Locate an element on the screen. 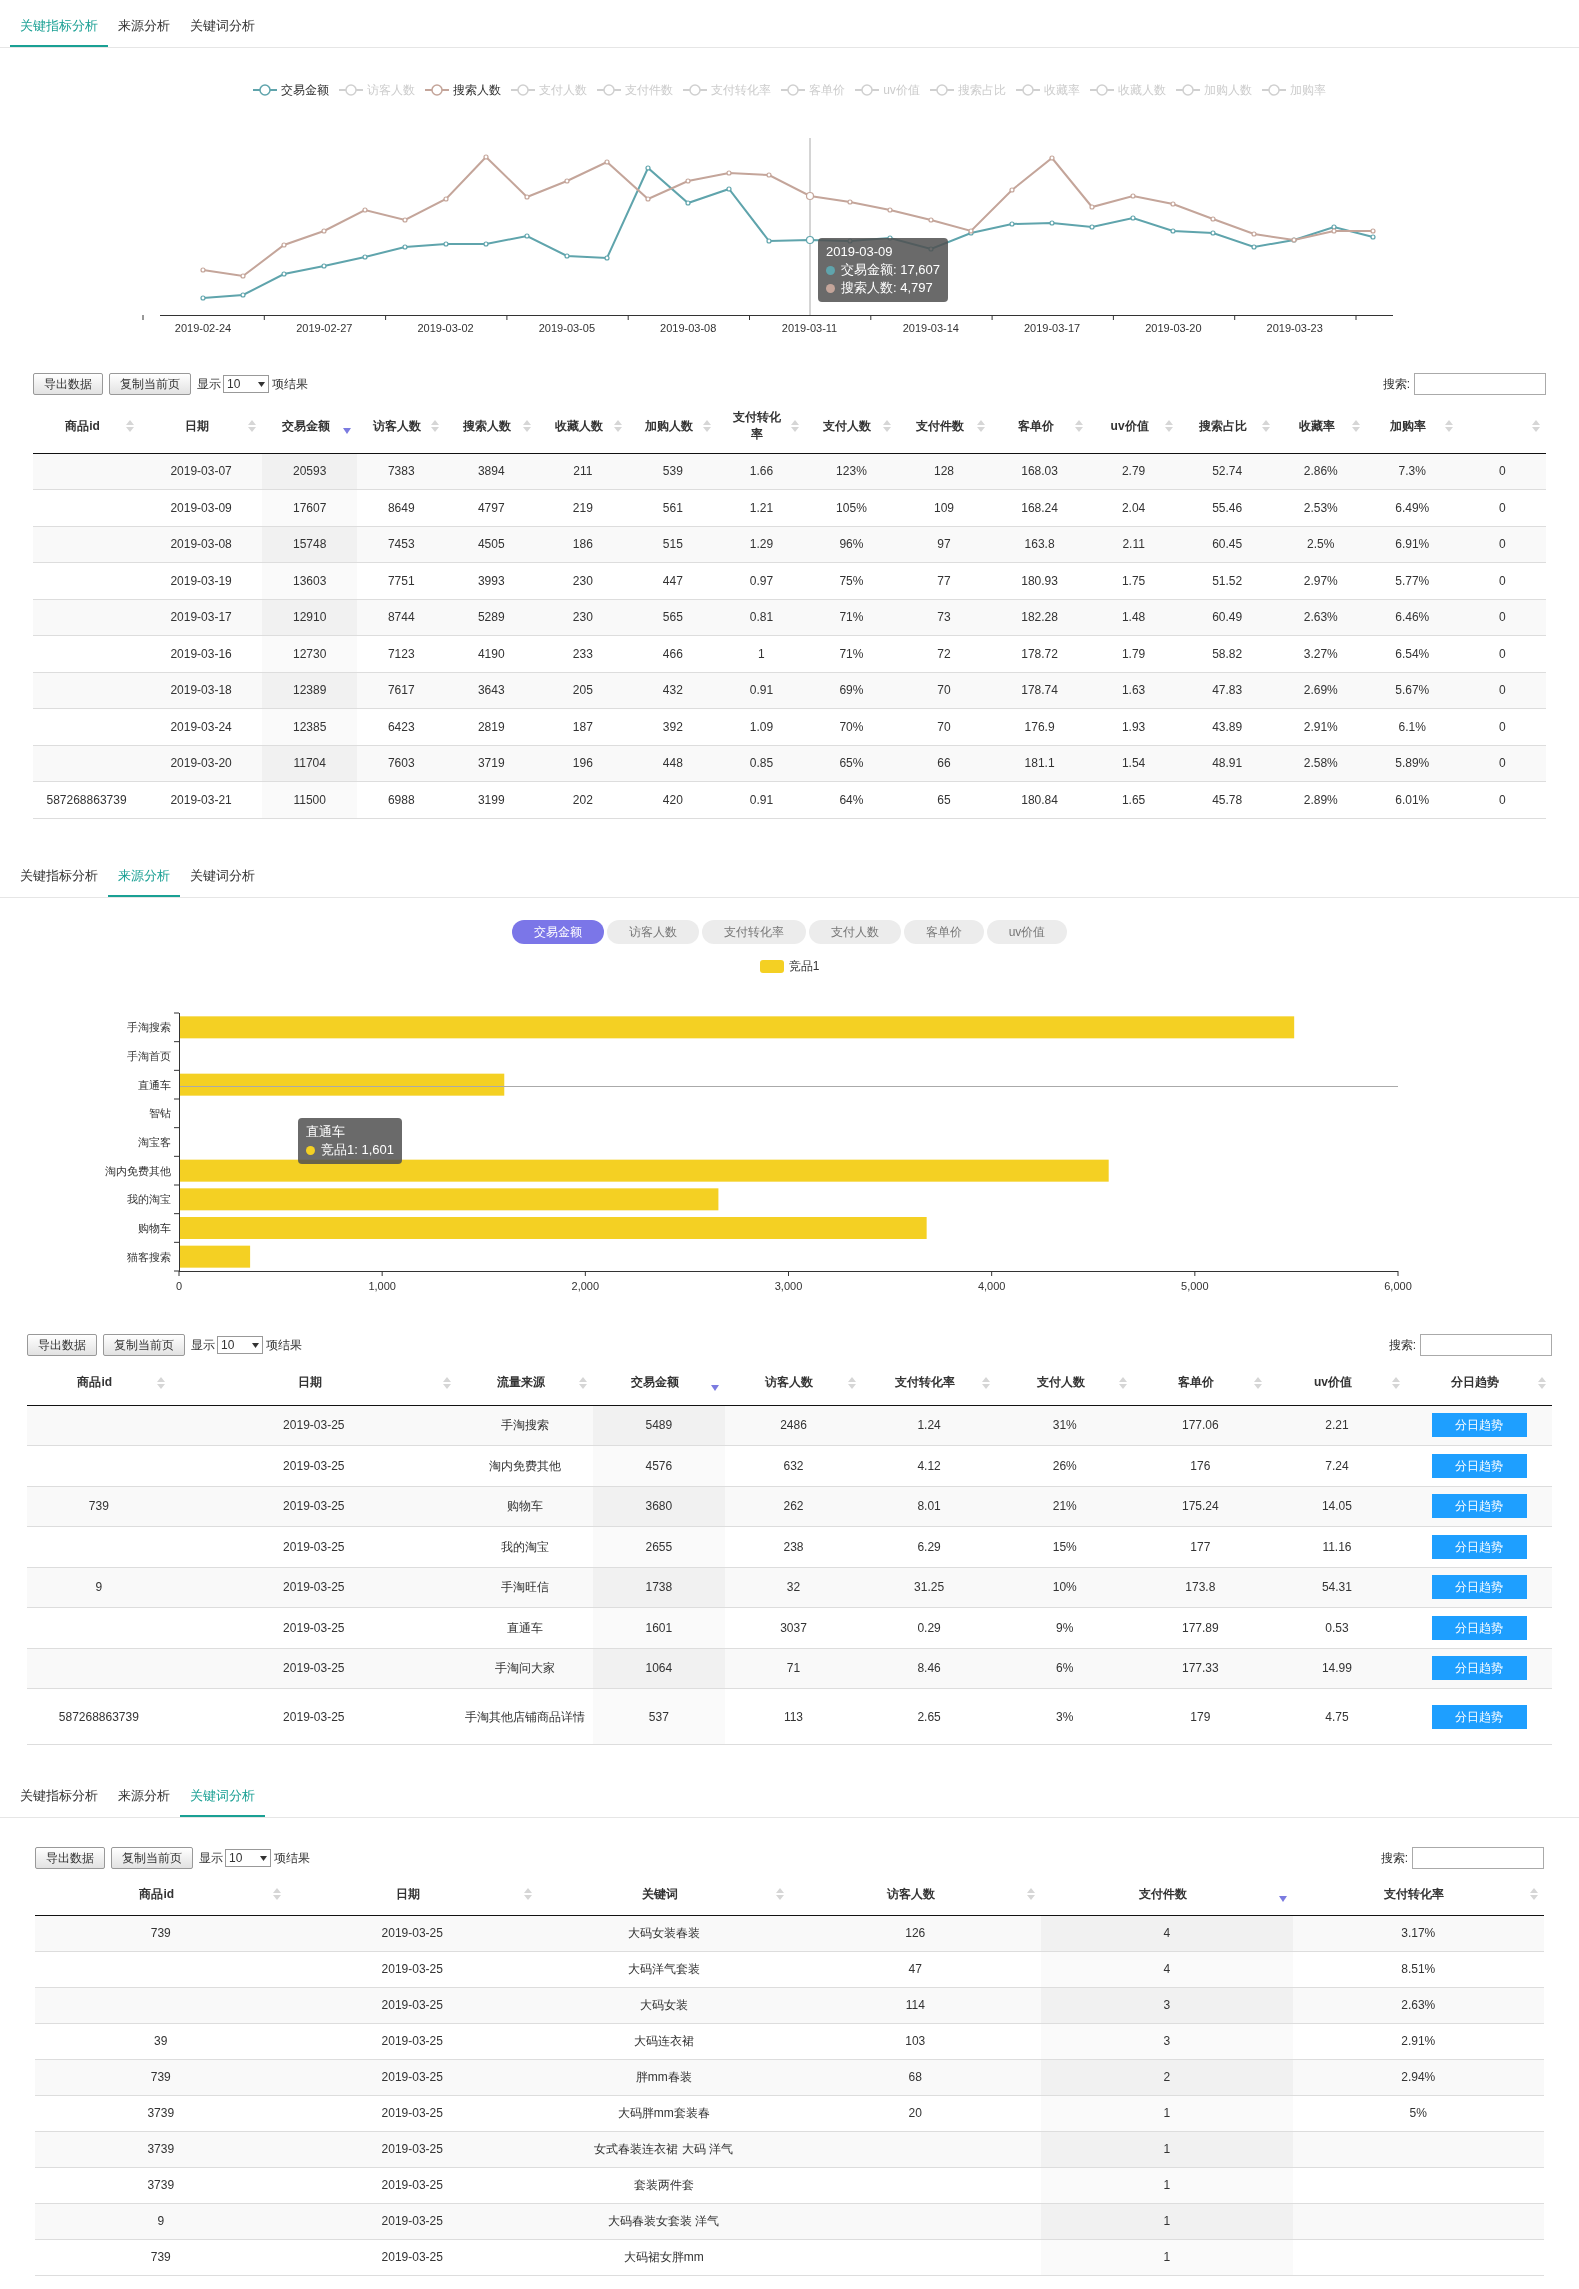 The width and height of the screenshot is (1579, 2289). metric-button: 客单价 is located at coordinates (943, 932).